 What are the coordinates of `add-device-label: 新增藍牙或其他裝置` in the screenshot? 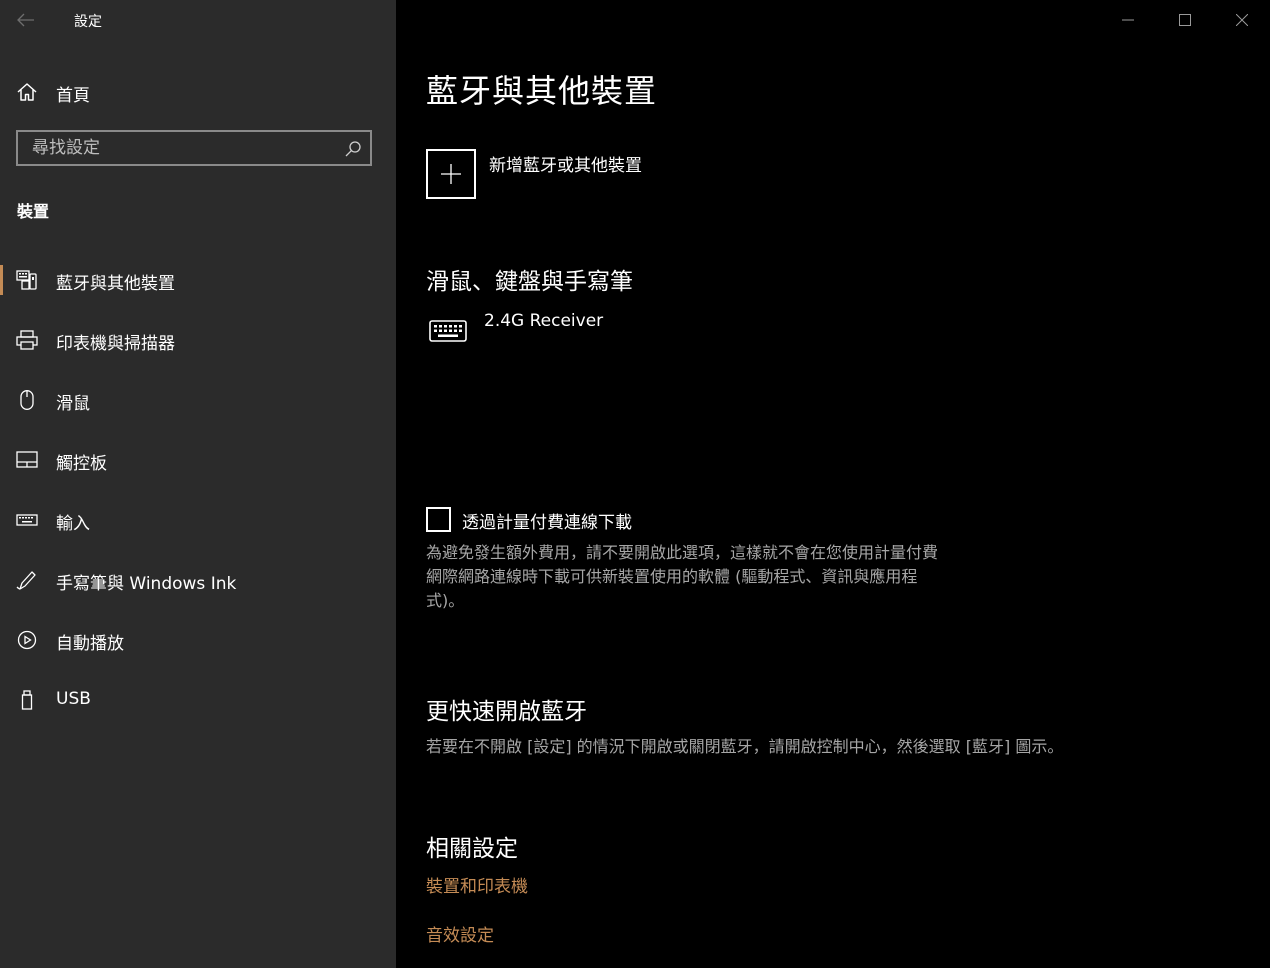 It's located at (565, 166).